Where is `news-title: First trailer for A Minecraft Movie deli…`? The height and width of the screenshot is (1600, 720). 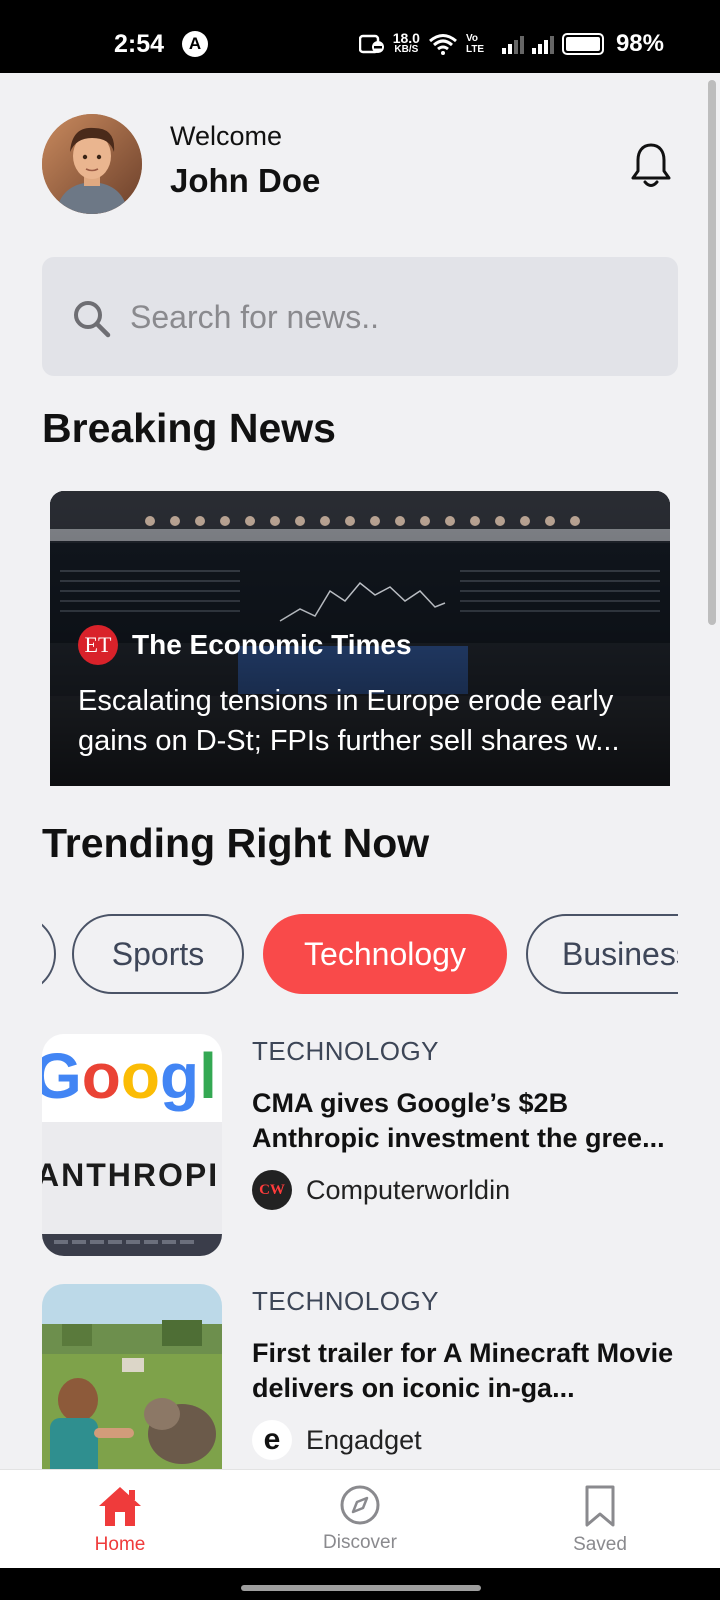
news-title: First trailer for A Minecraft Movie deli… is located at coordinates (463, 1370).